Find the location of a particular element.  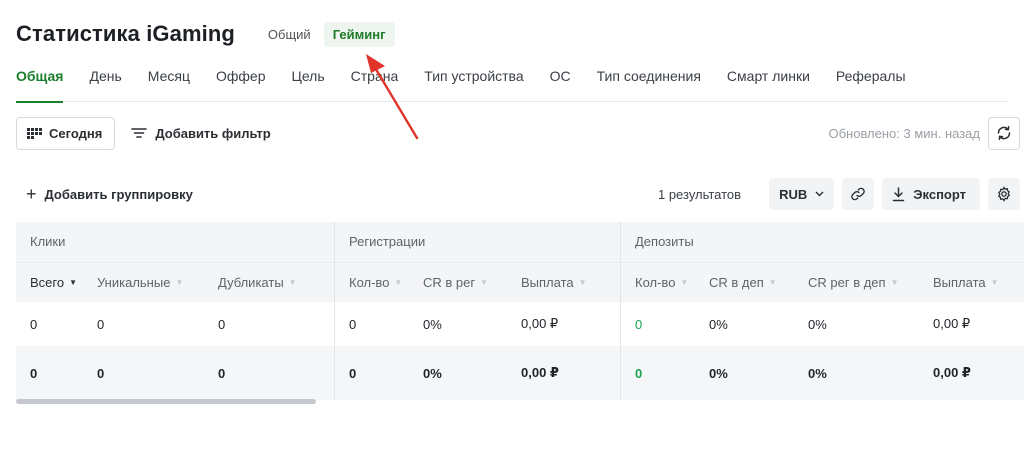

table-group-header: Клики Регистрации Депозиты is located at coordinates (520, 242).